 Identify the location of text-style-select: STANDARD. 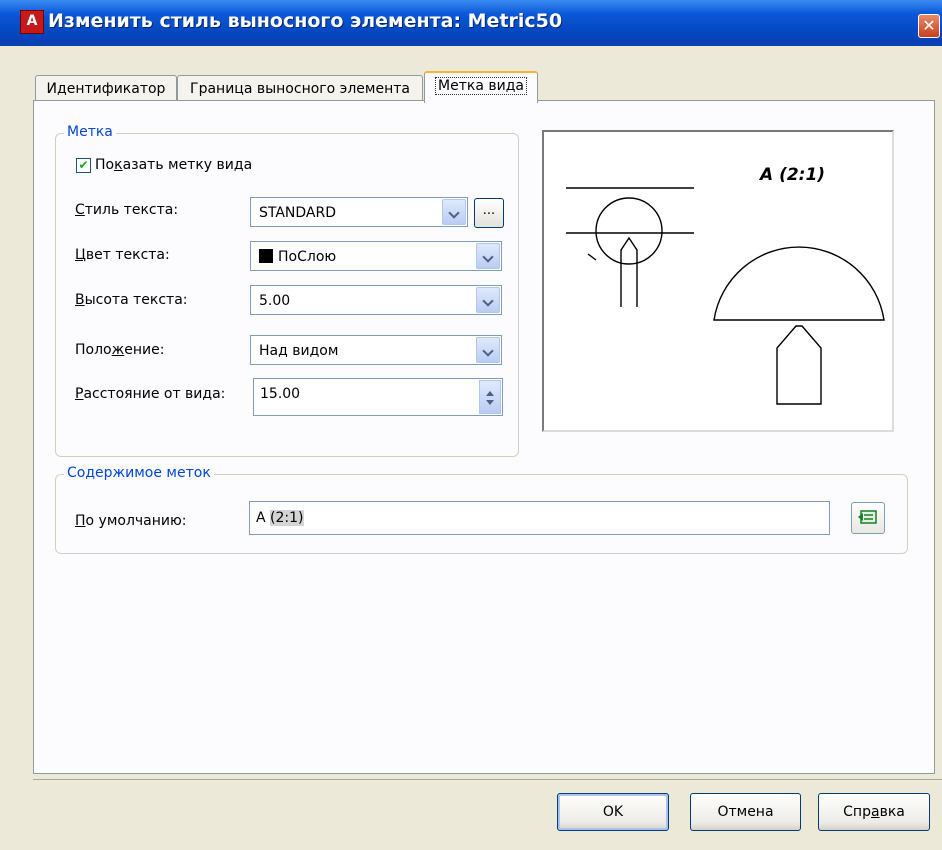
(359, 212).